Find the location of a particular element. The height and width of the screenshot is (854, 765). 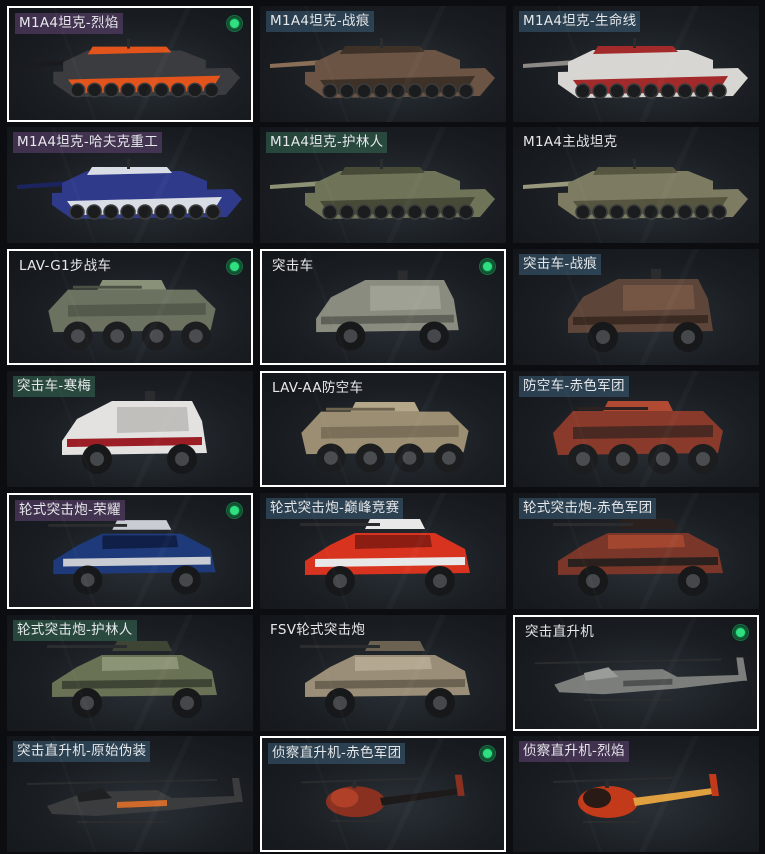

vehicle-skin-name: FSV轮式突击炮 is located at coordinates (318, 630).